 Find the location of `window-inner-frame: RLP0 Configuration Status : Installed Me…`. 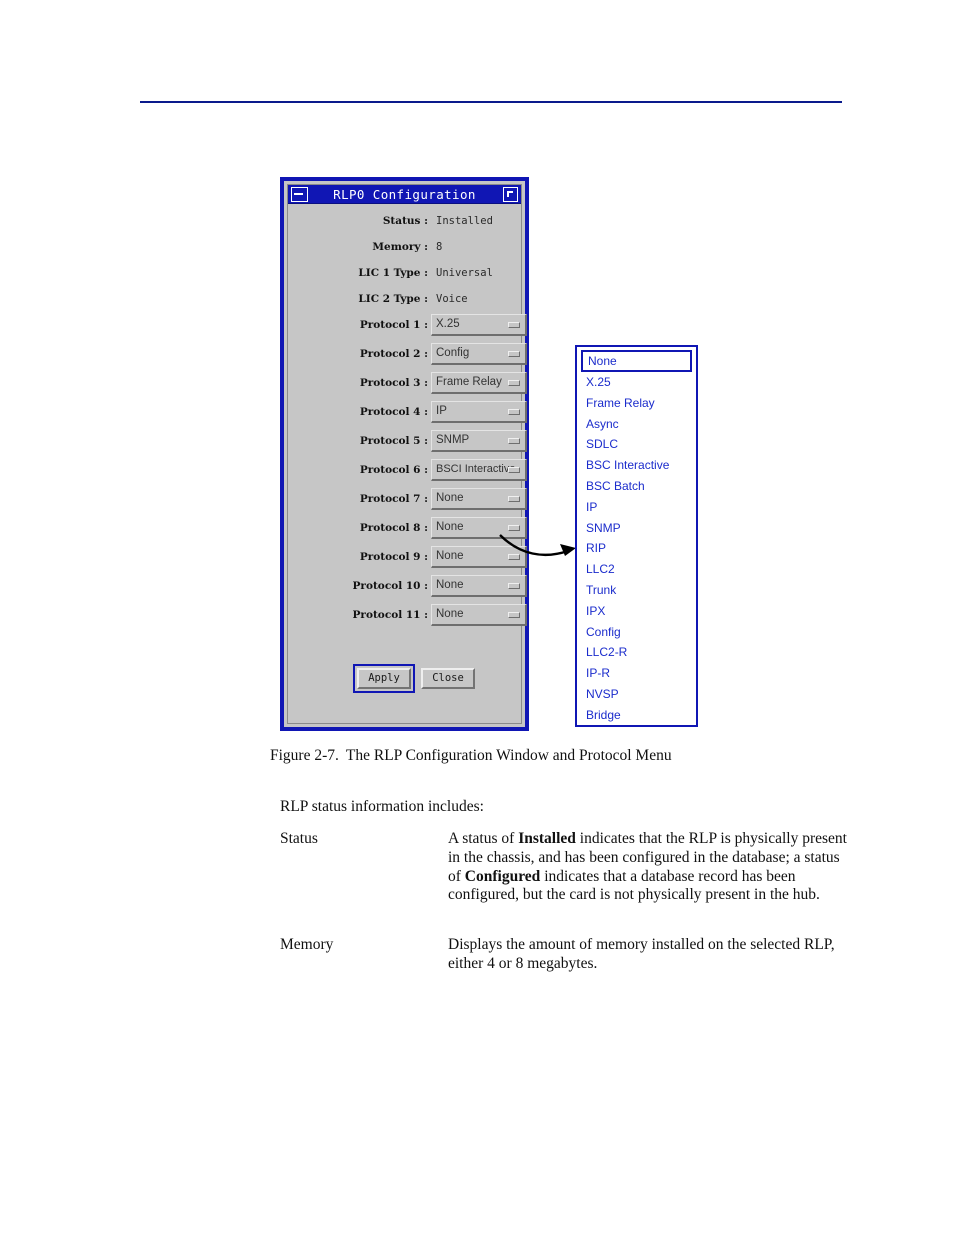

window-inner-frame: RLP0 Configuration Status : Installed Me… is located at coordinates (407, 454).